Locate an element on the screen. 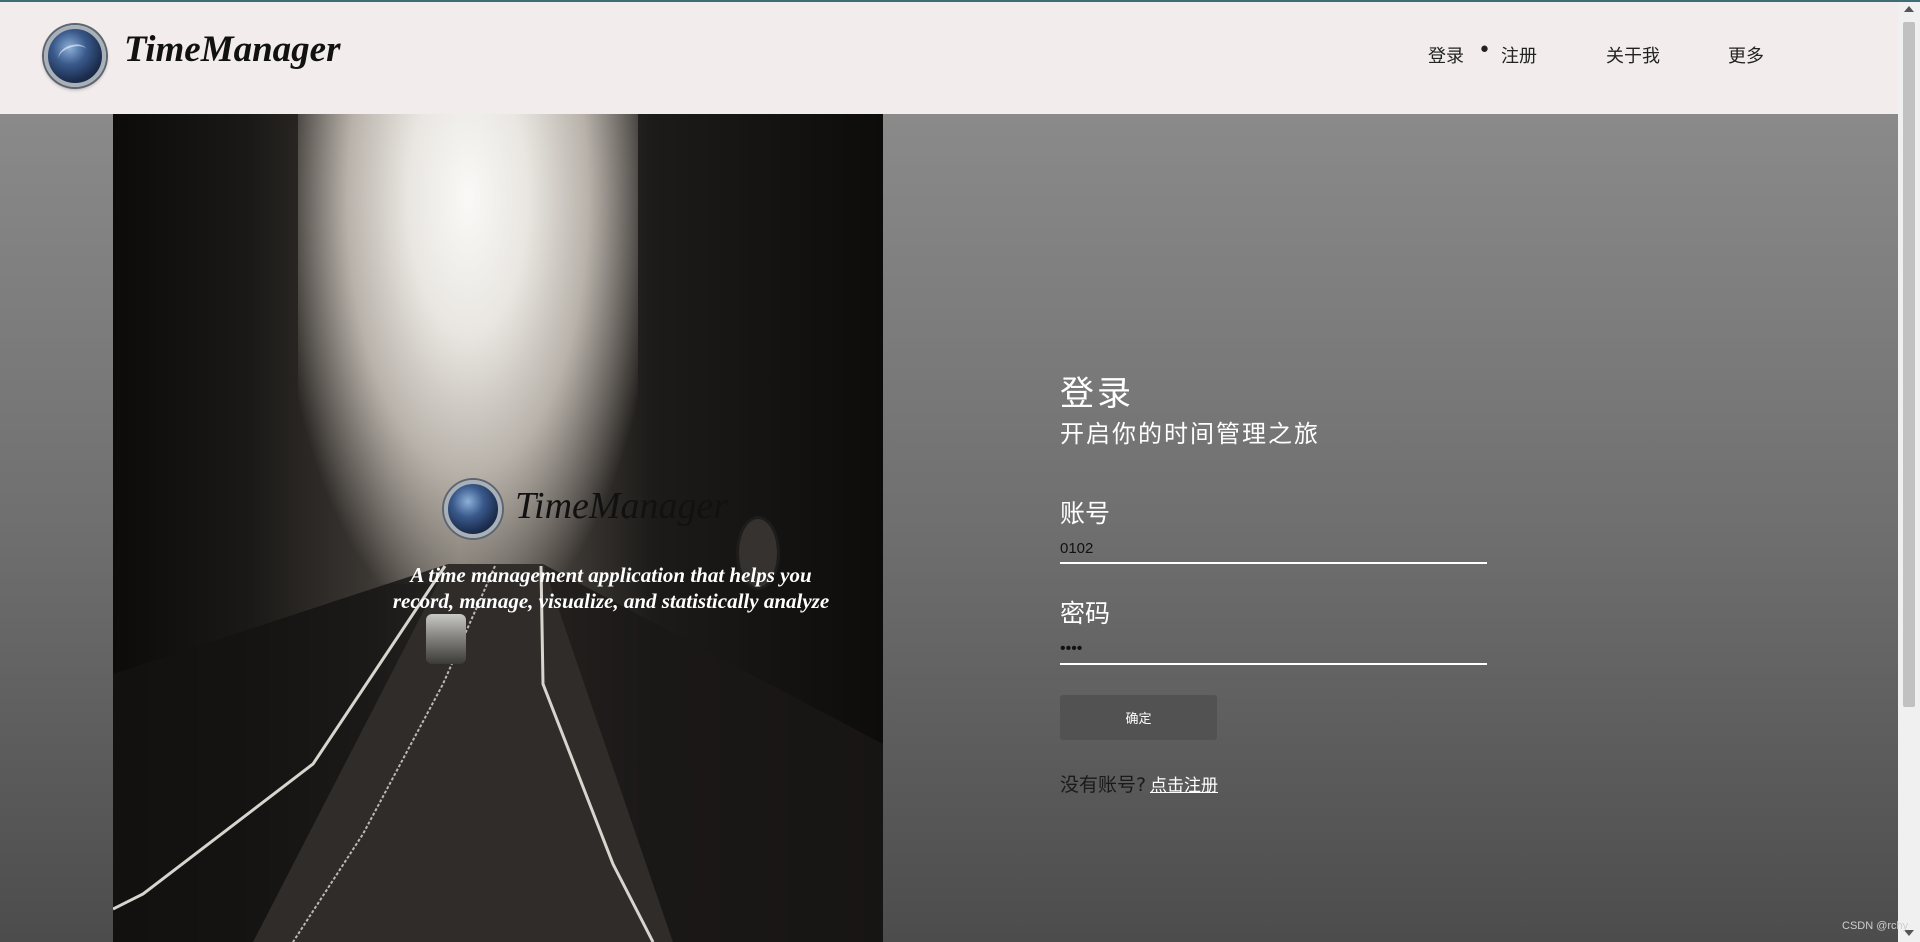  password-label: 密码 is located at coordinates (1085, 613).